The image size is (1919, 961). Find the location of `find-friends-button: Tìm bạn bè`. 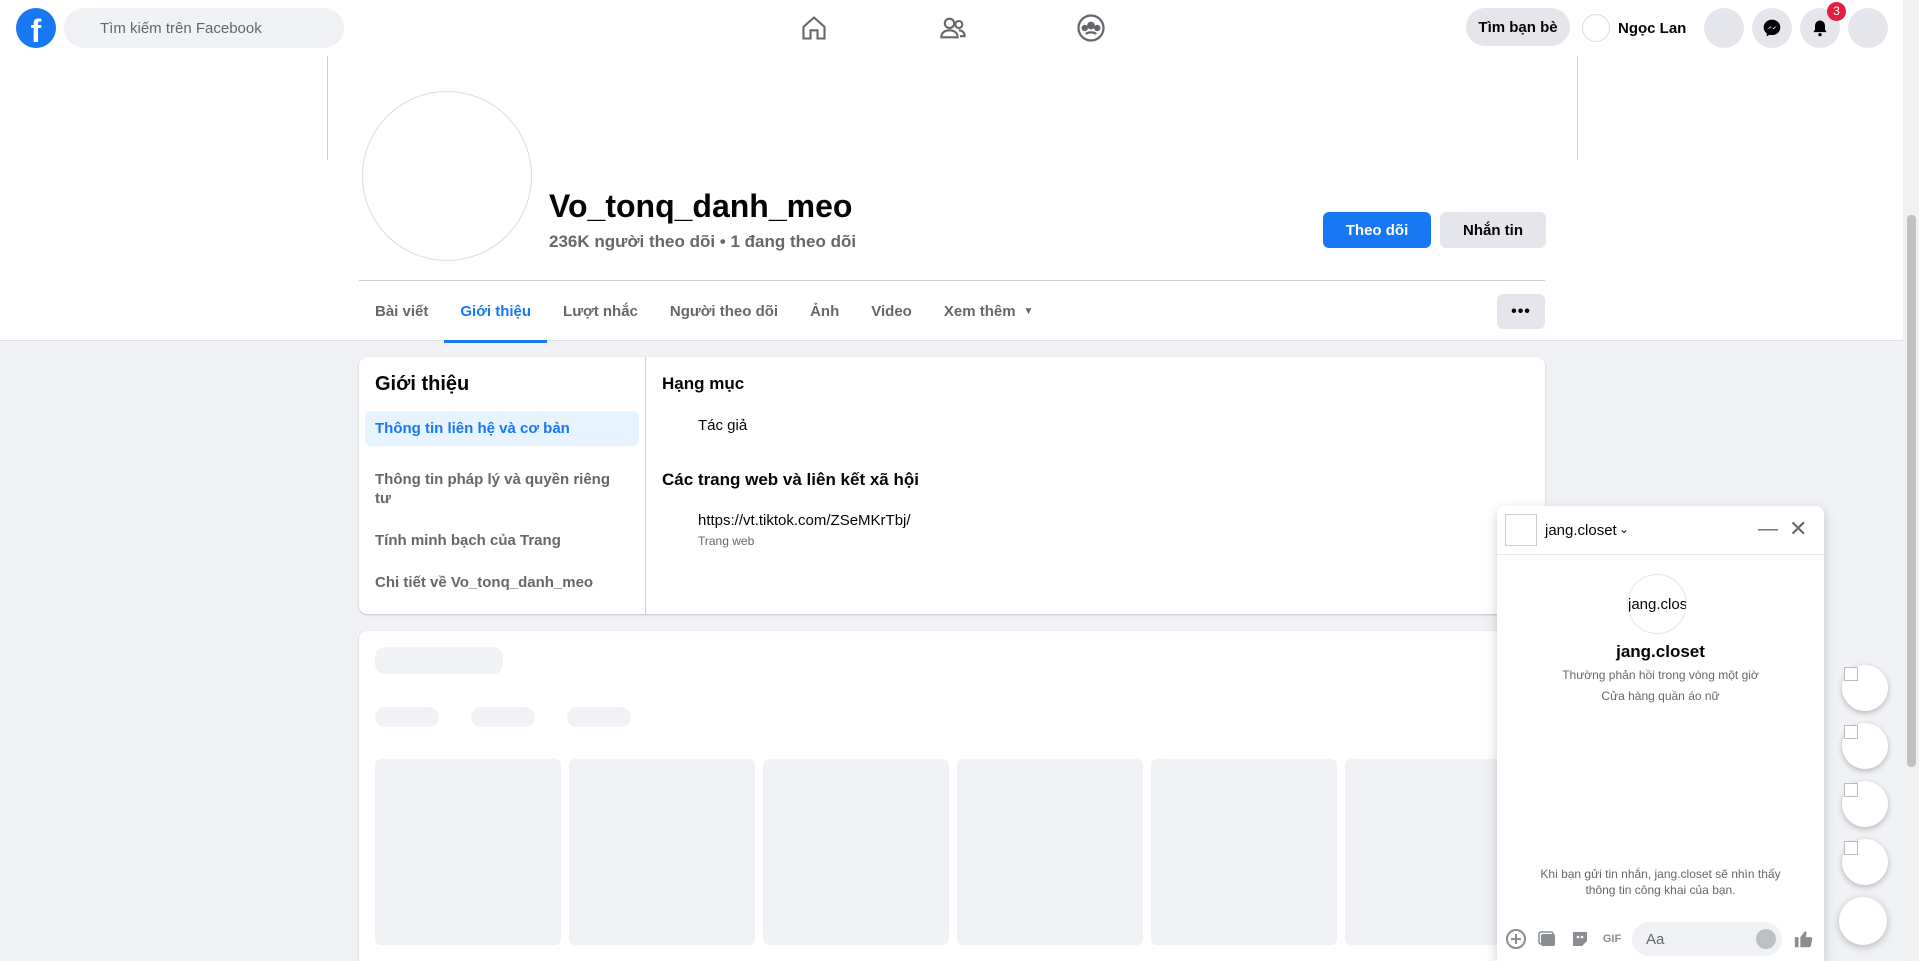

find-friends-button: Tìm bạn bè is located at coordinates (1518, 27).